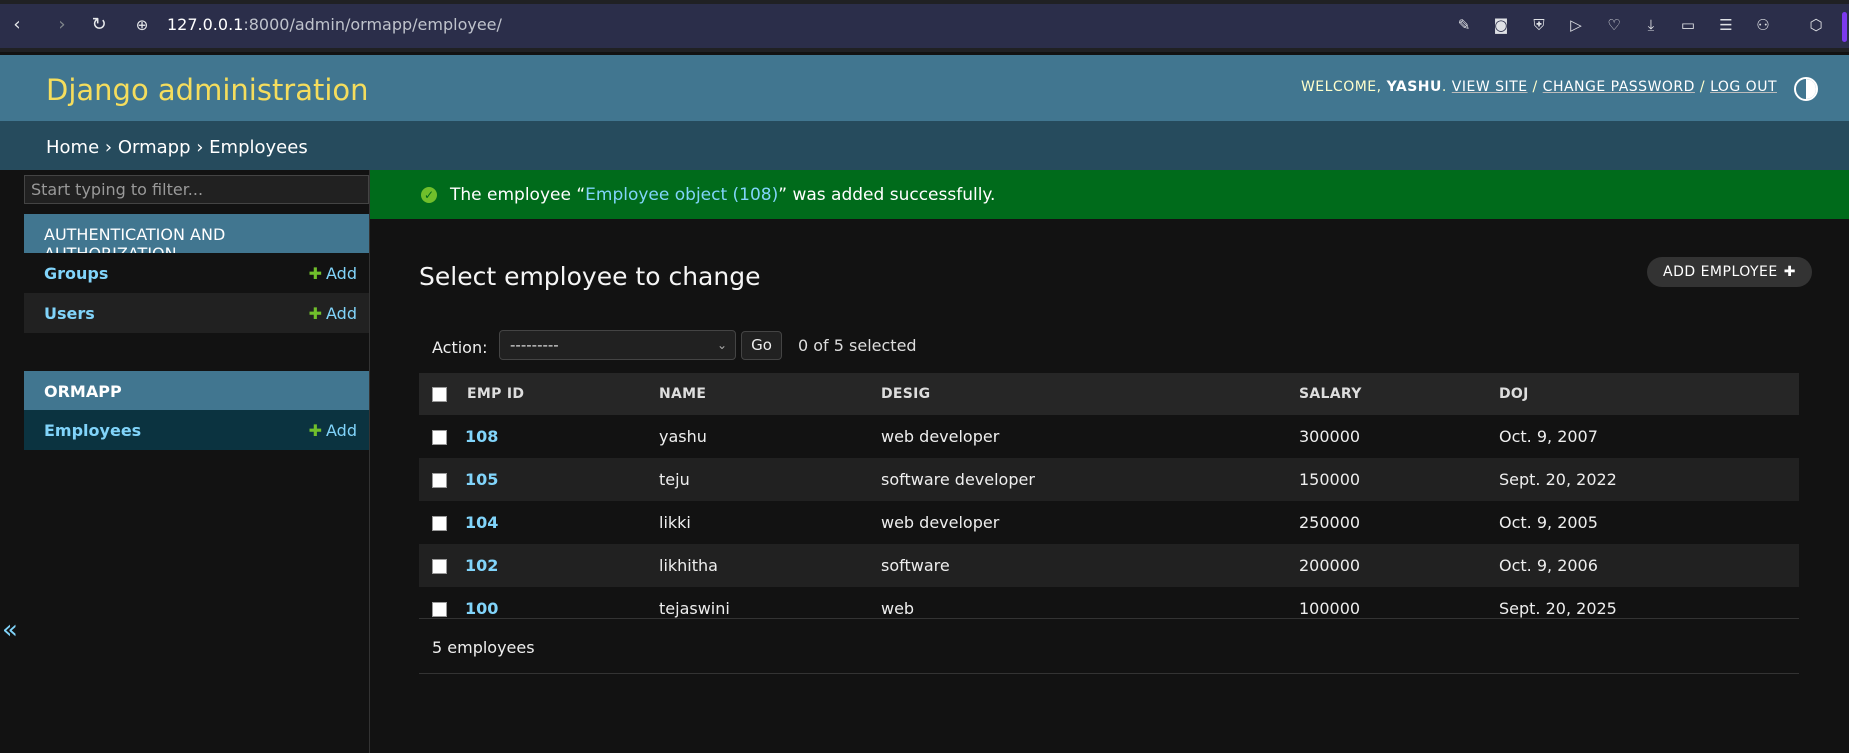 The height and width of the screenshot is (753, 1849). I want to click on cell-salary: 150000, so click(1398, 479).